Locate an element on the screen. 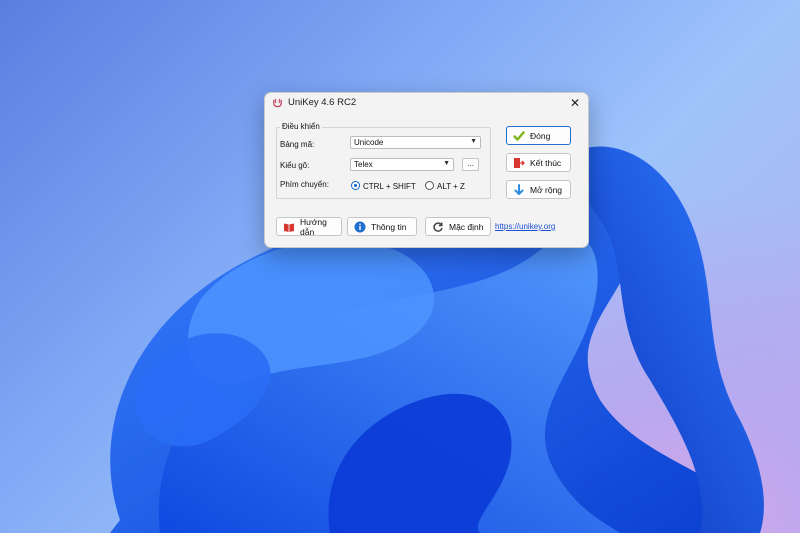  title-bar: UniKey 4.6 RC2 ✕ is located at coordinates (426, 103).